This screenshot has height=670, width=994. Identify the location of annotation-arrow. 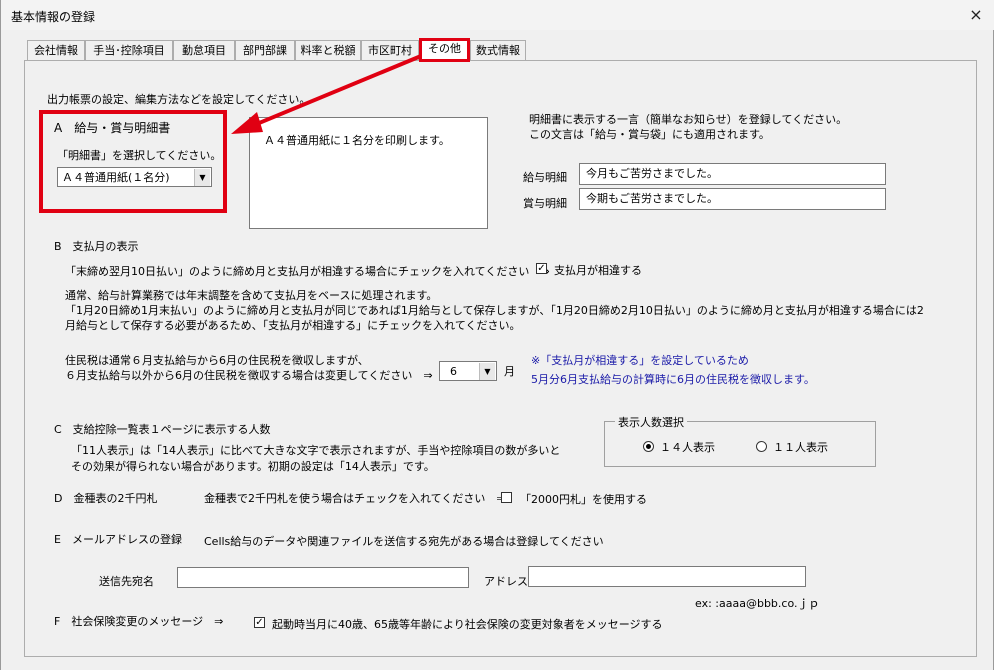
(326, 94).